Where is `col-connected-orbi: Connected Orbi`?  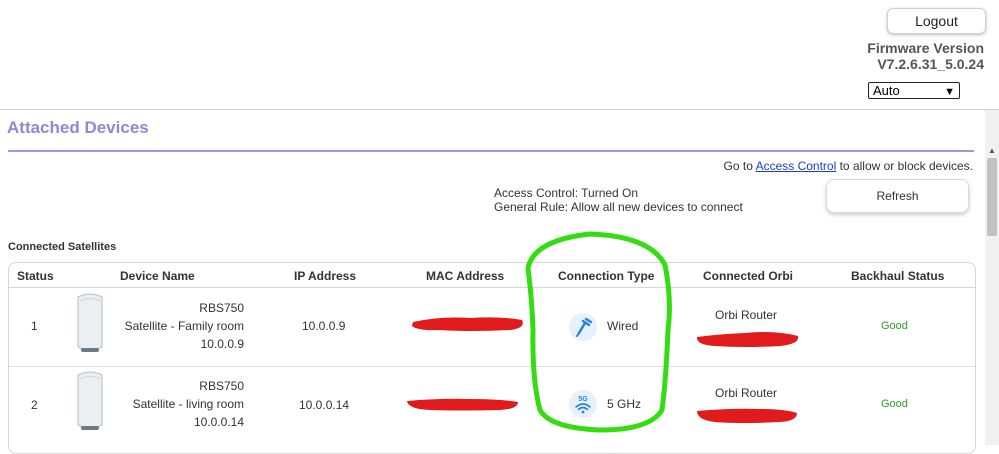
col-connected-orbi: Connected Orbi is located at coordinates (748, 276).